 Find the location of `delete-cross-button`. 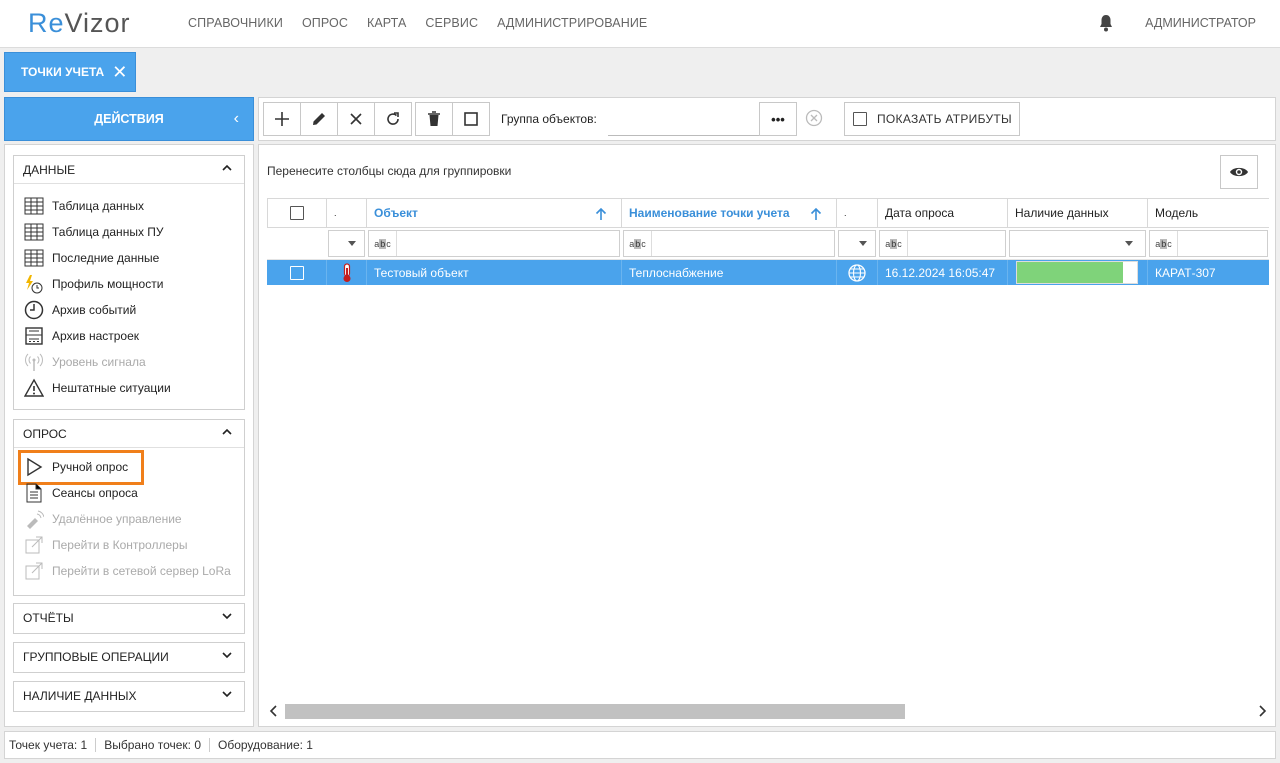

delete-cross-button is located at coordinates (356, 119).